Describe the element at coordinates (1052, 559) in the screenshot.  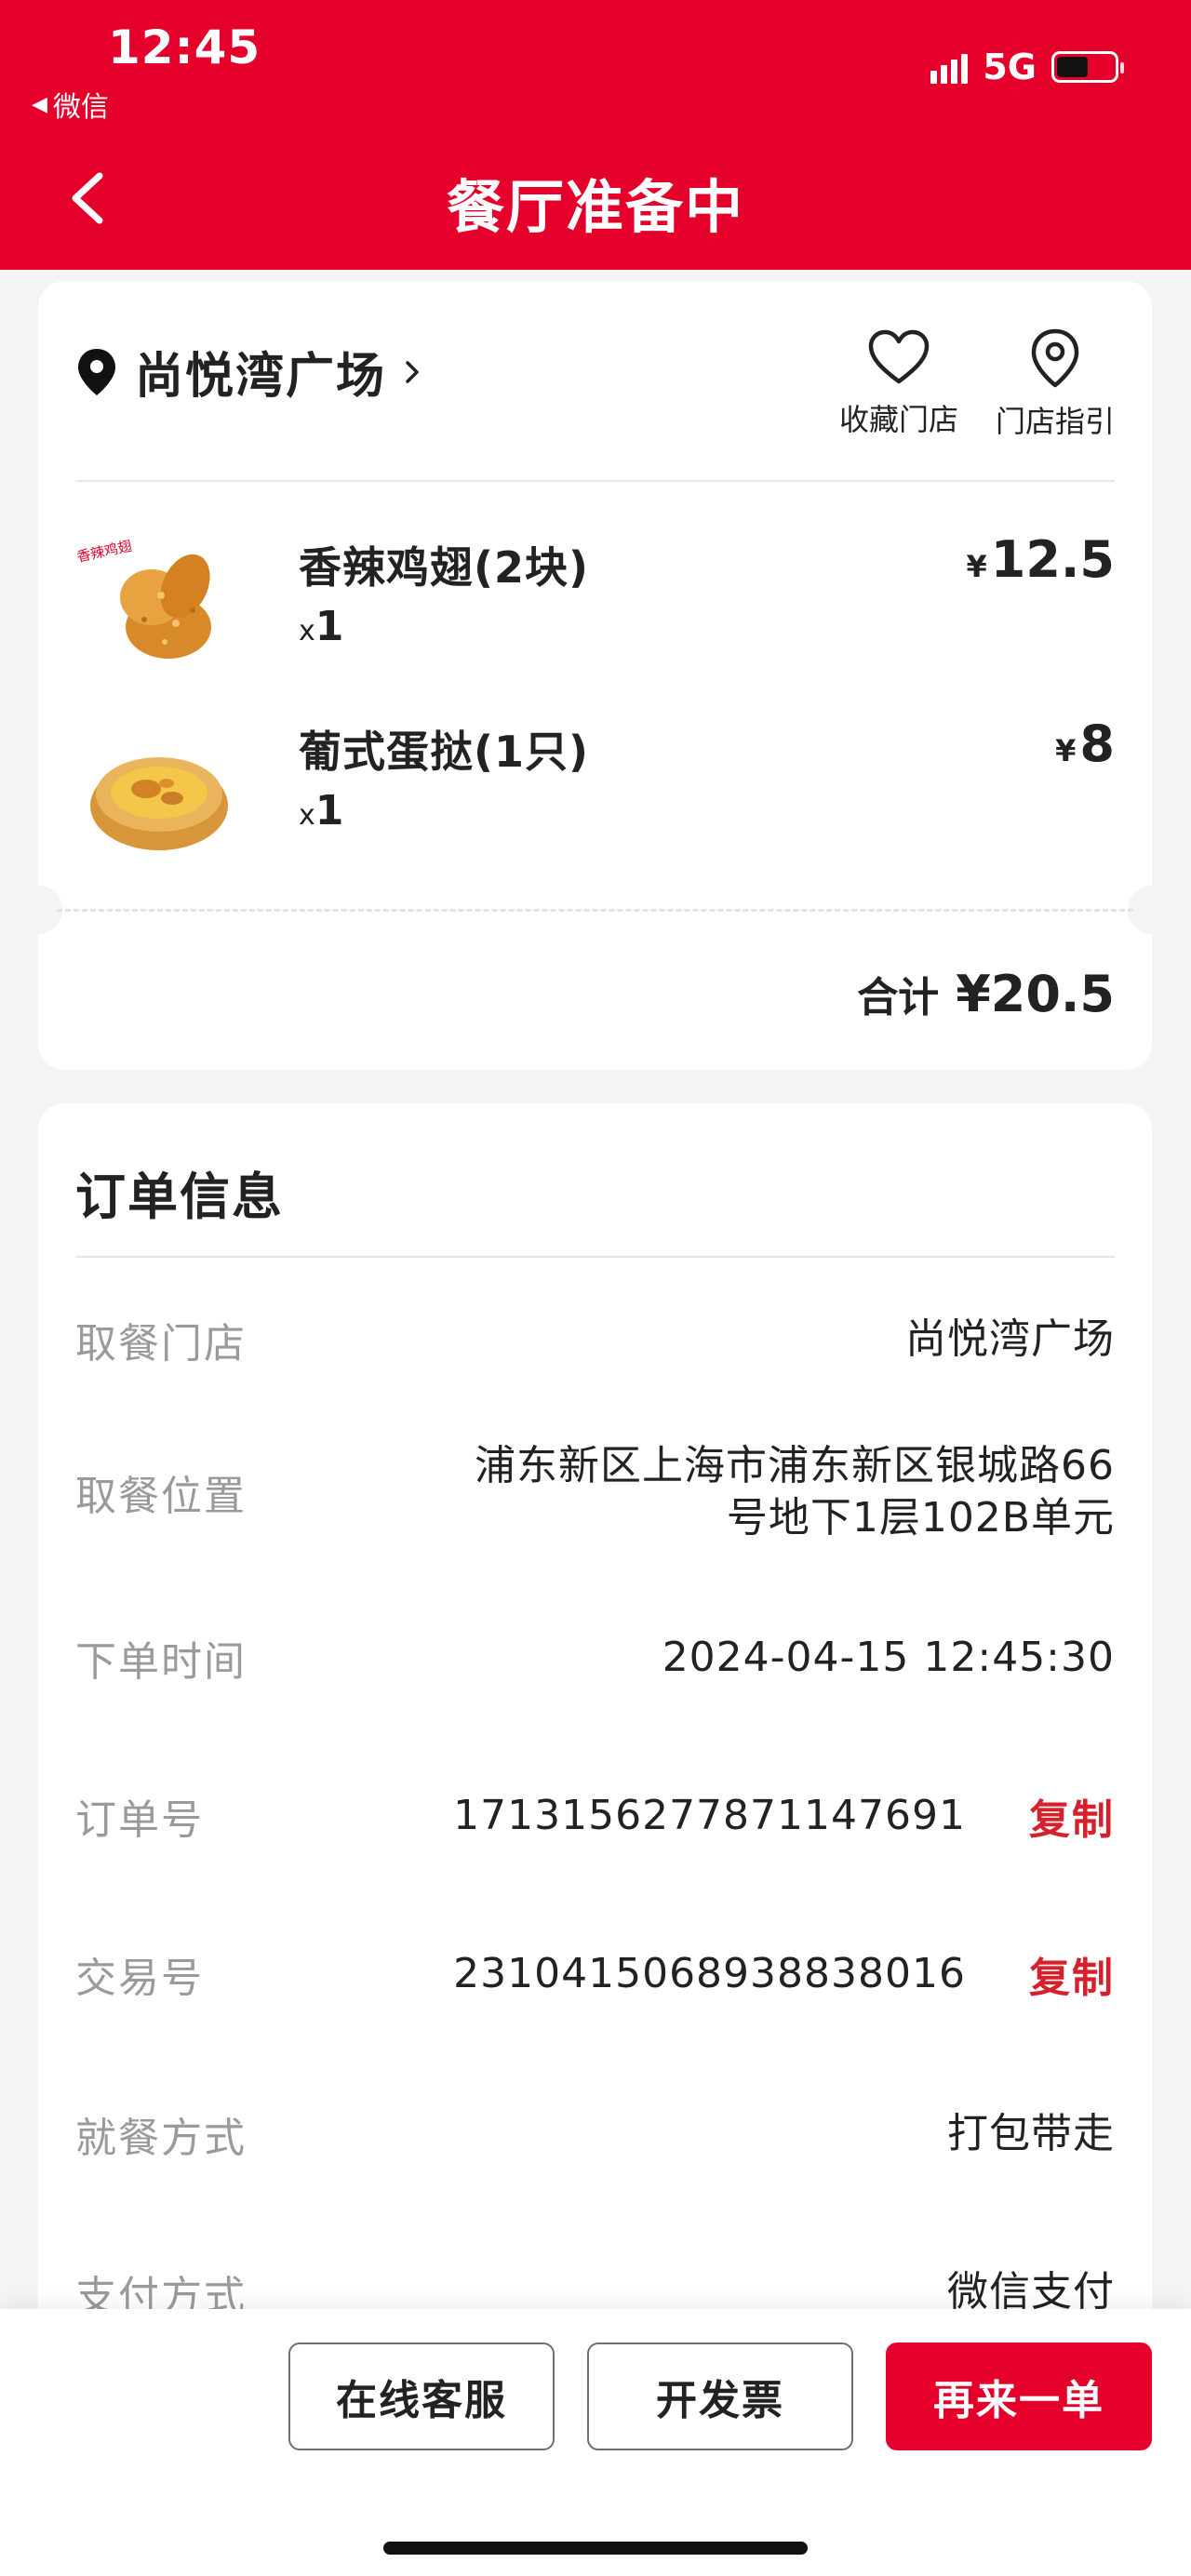
I see `price-value: 12.5` at that location.